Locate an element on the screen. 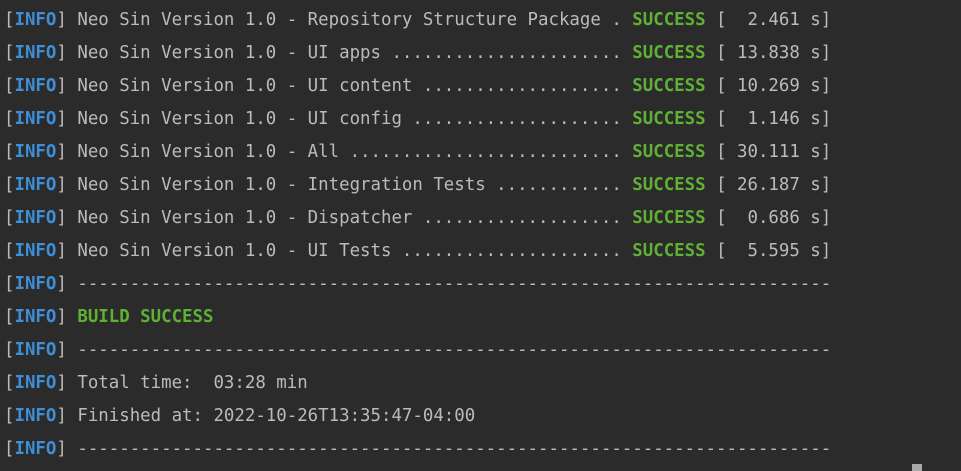 This screenshot has width=961, height=471. log-line-total-time: [INFO] Total time: 03:28 min is located at coordinates (417, 383).